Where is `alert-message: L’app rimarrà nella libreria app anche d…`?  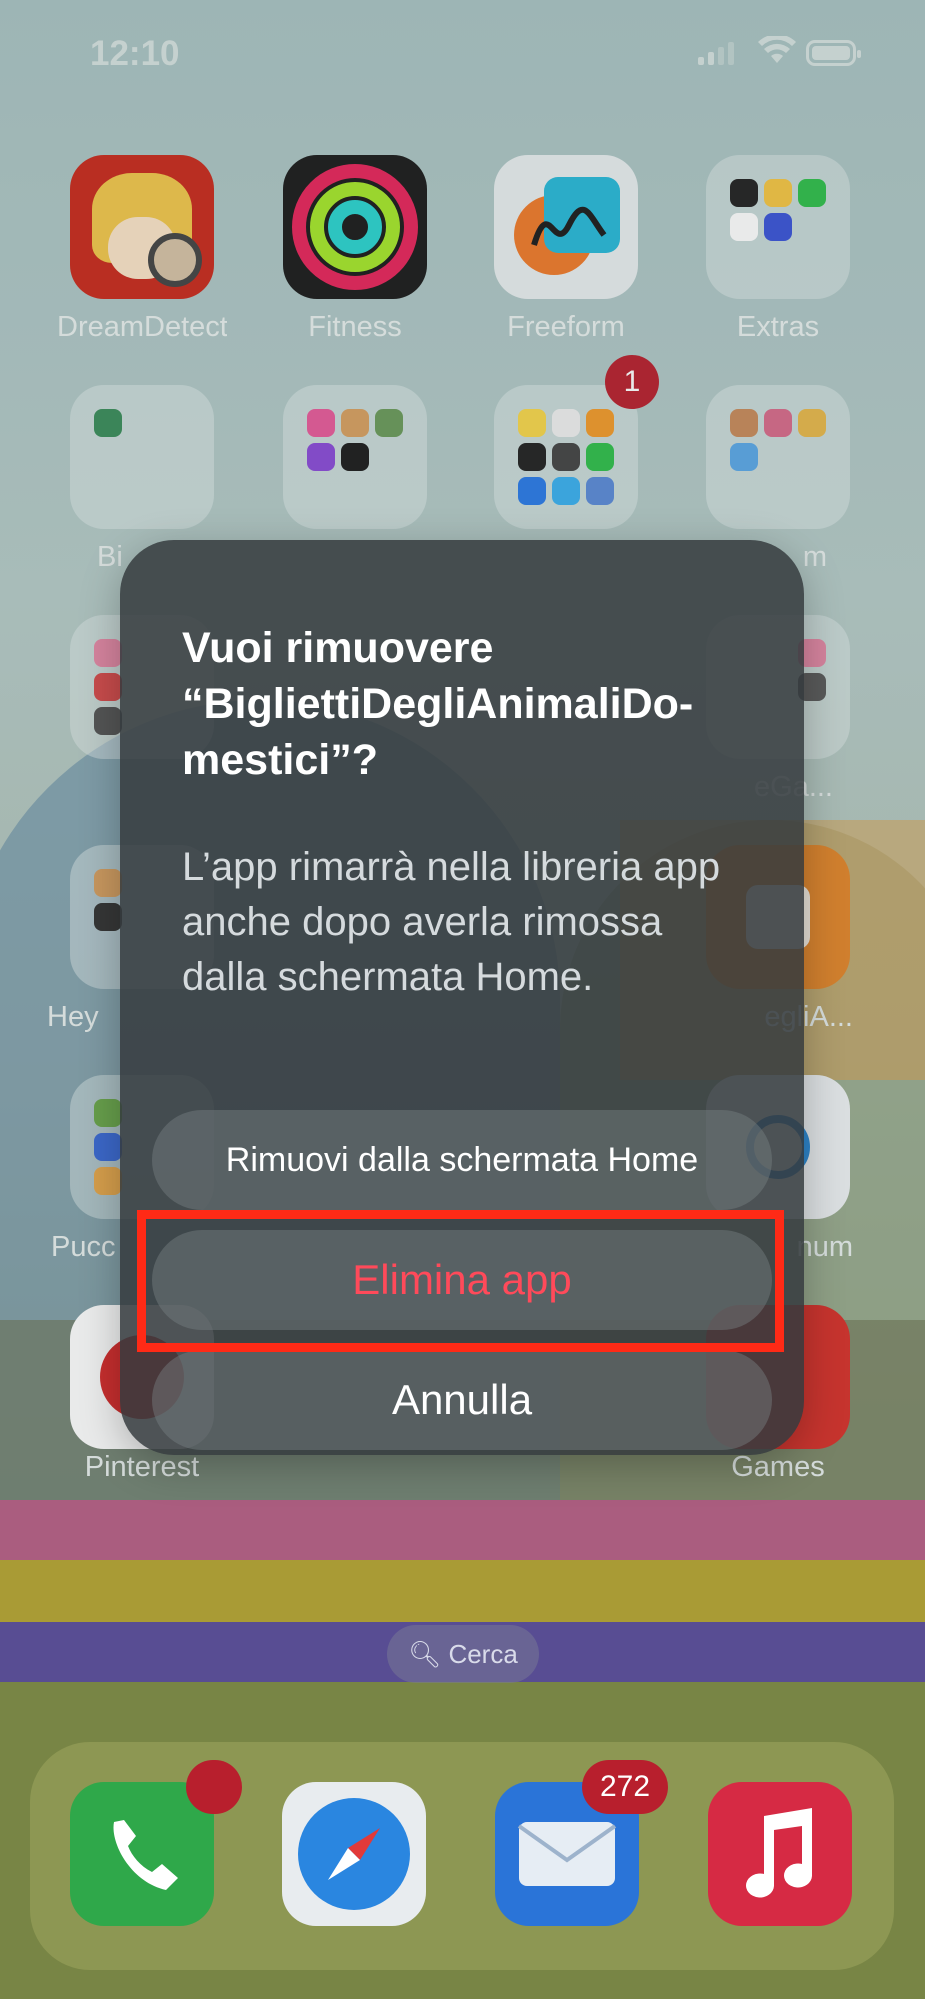
alert-message: L’app rimarrà nella libreria app anche d… is located at coordinates (451, 922).